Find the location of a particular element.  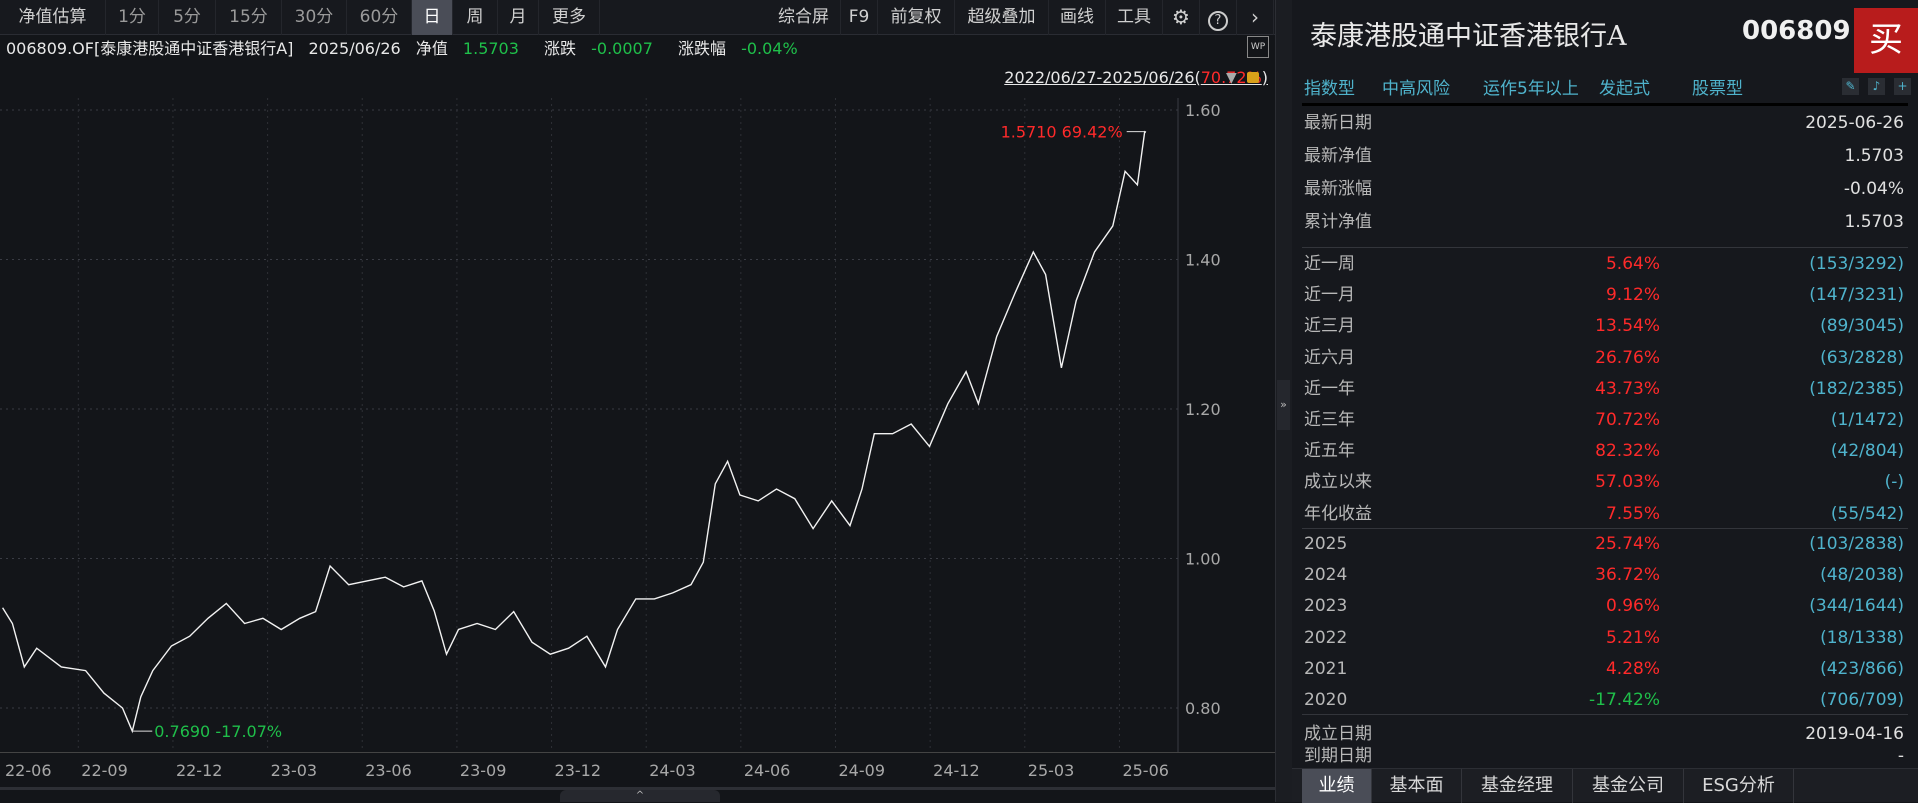

peer-rank: (89/3045) is located at coordinates (1862, 326).